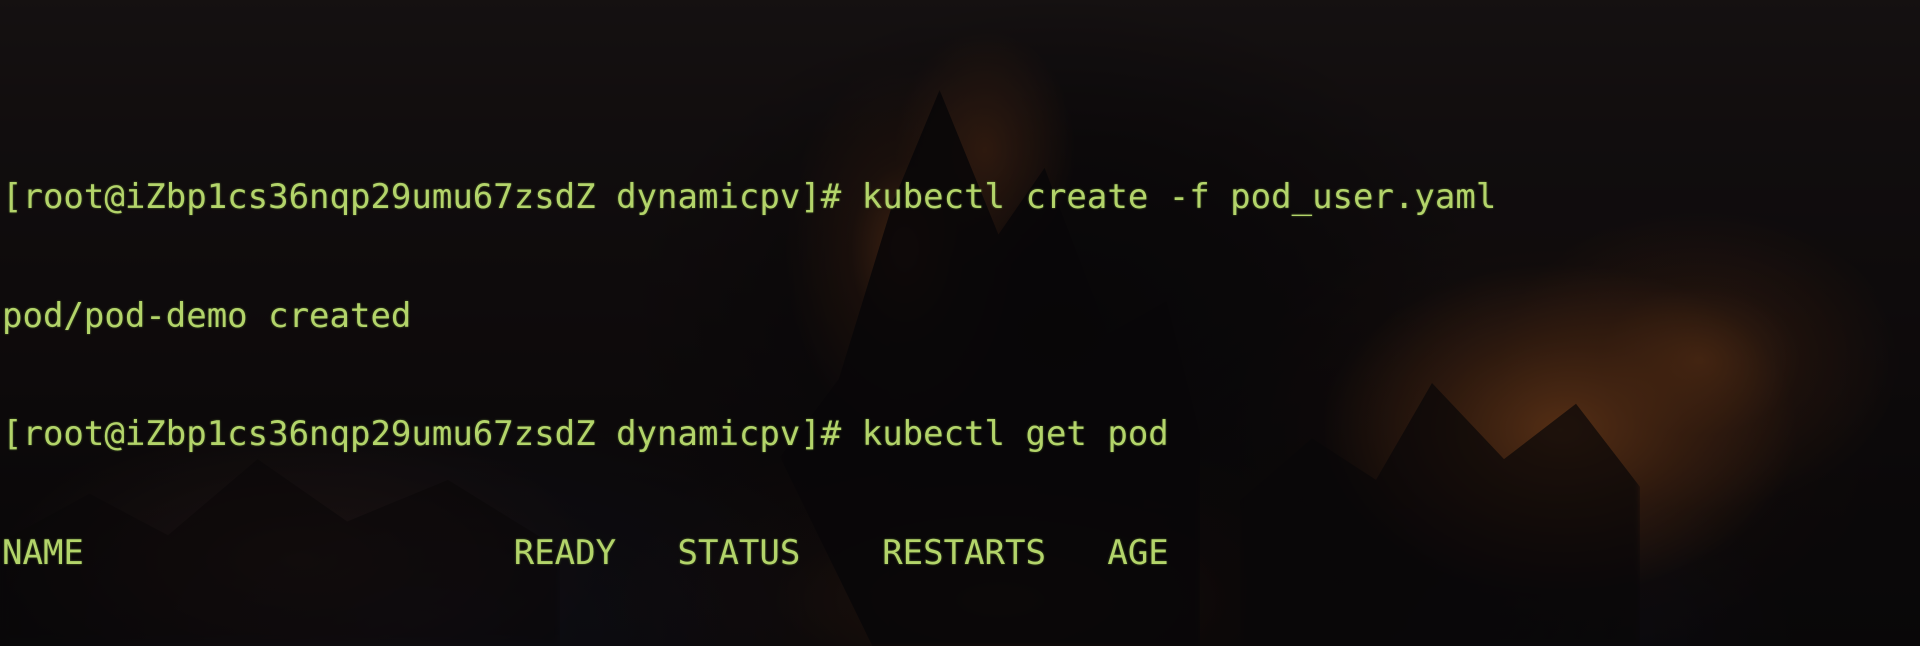 This screenshot has width=1920, height=646. I want to click on terminal-line-partial-top, so click(960, 89).